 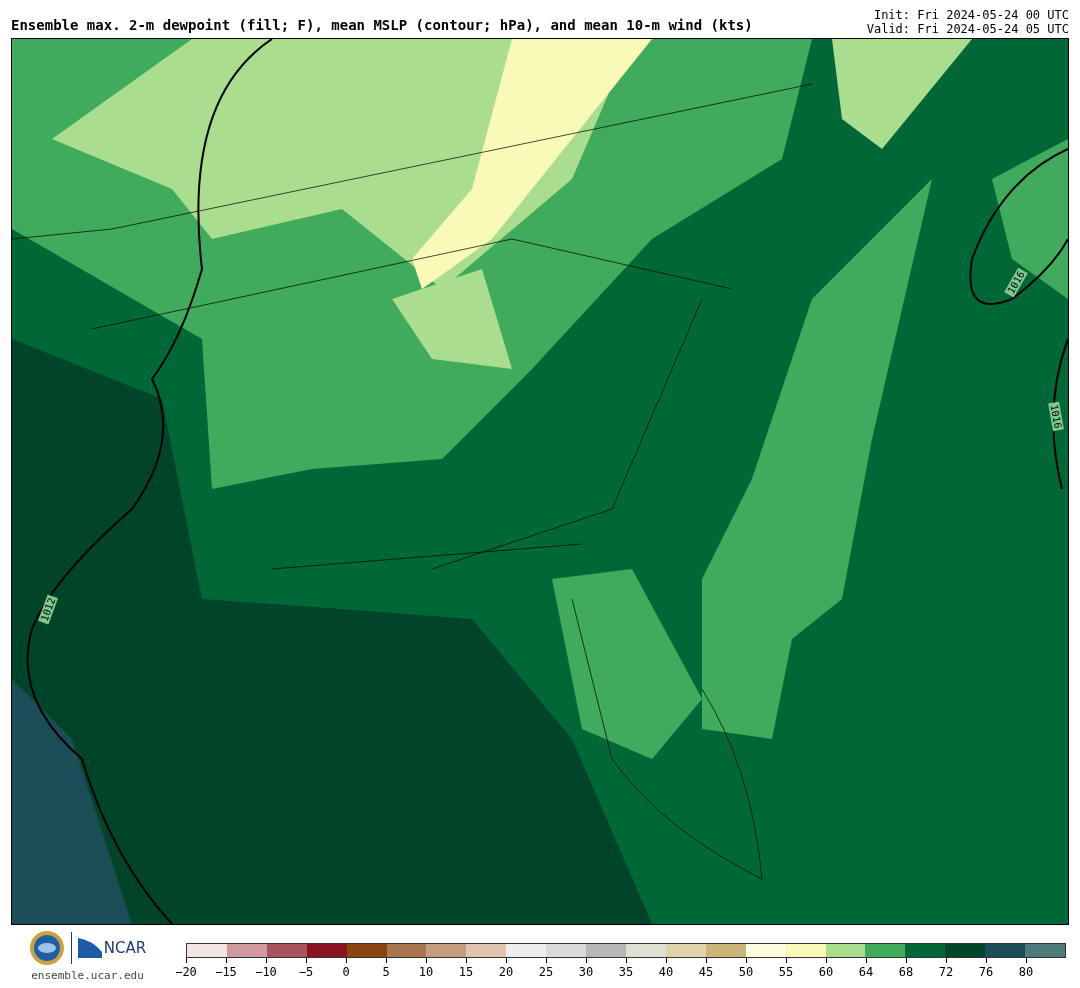 What do you see at coordinates (906, 972) in the screenshot?
I see `tick-label: 68` at bounding box center [906, 972].